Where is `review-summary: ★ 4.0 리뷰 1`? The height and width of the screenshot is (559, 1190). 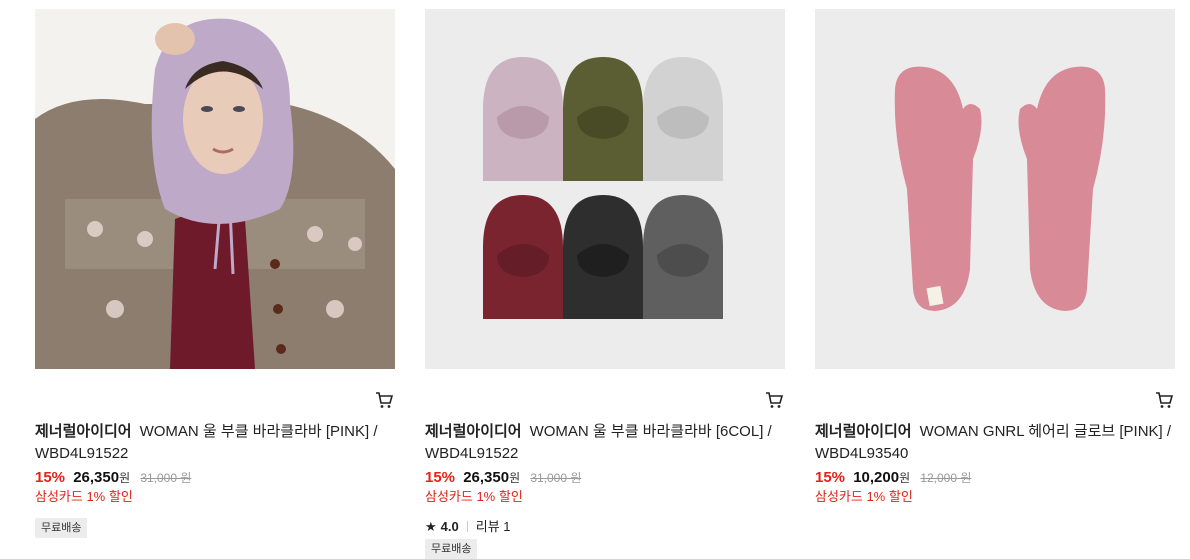 review-summary: ★ 4.0 리뷰 1 is located at coordinates (468, 527).